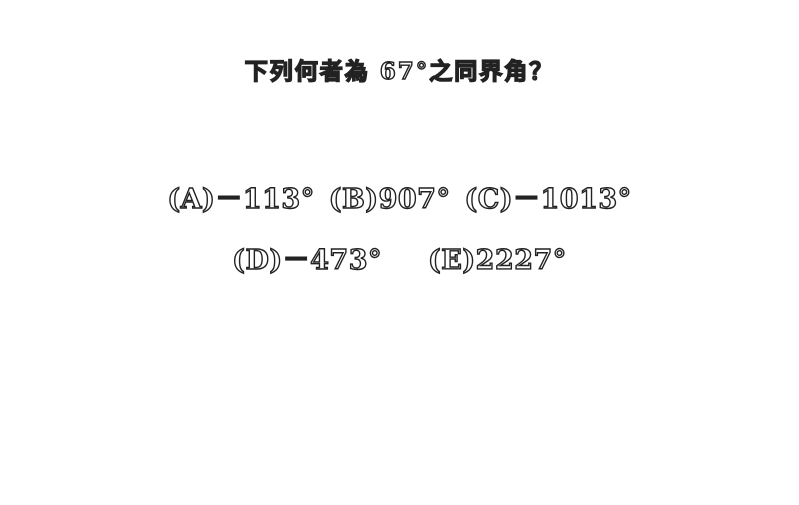 The width and height of the screenshot is (799, 505). Describe the element at coordinates (521, 260) in the screenshot. I see `option-e-value: 2227°` at that location.